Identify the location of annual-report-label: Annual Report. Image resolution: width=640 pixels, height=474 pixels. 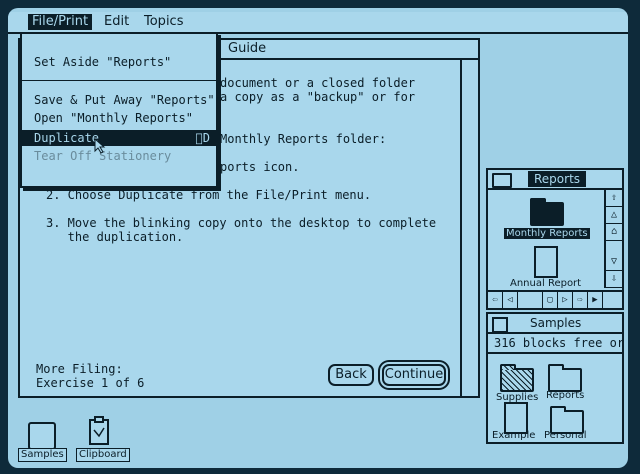
(545, 283).